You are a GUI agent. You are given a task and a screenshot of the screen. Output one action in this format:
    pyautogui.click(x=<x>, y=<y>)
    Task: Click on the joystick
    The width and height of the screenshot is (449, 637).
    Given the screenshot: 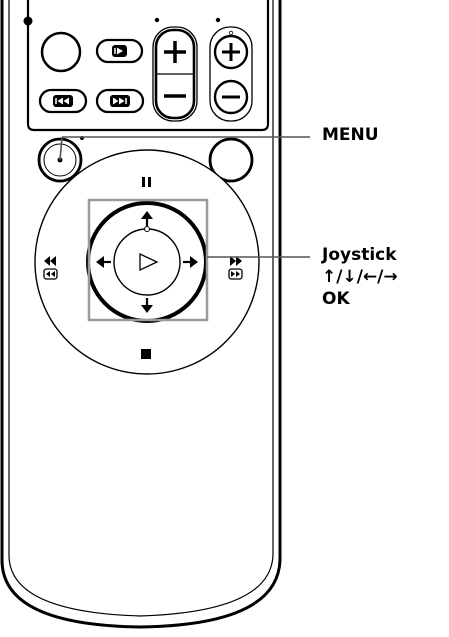 What is the action you would take?
    pyautogui.click(x=147, y=262)
    